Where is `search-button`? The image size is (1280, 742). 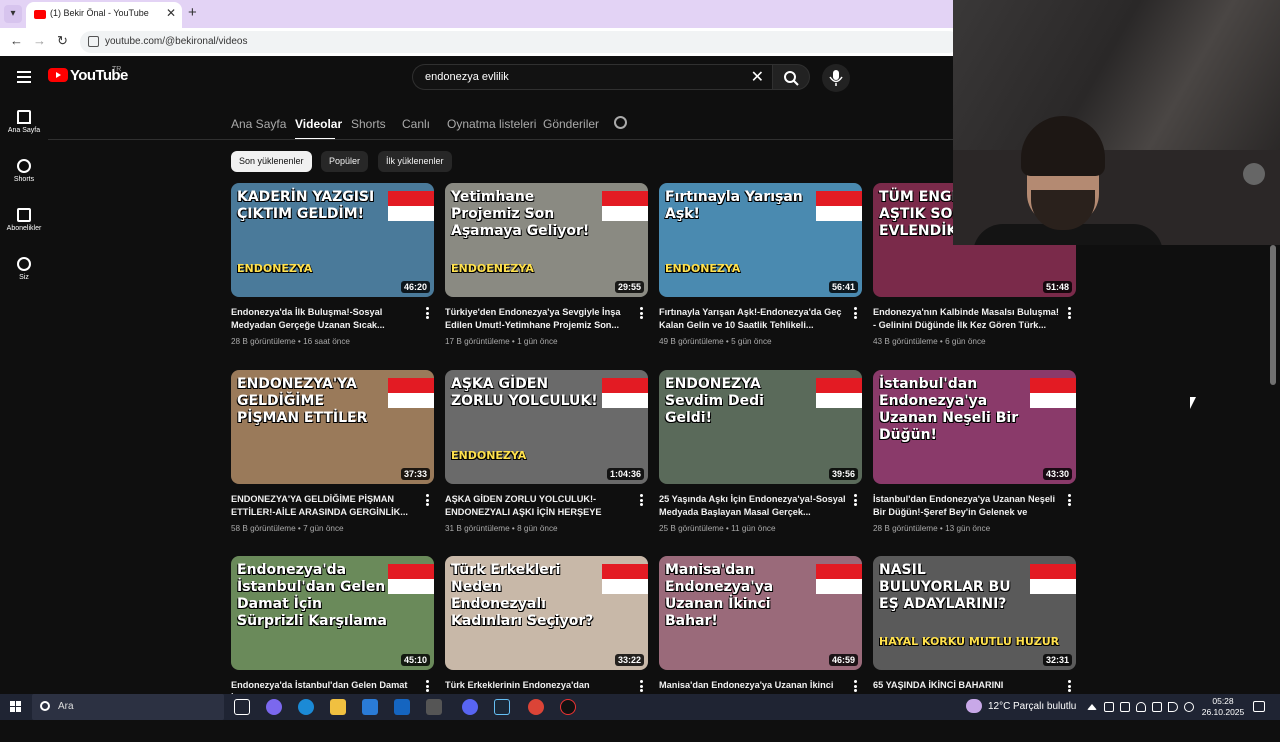
search-button is located at coordinates (791, 77).